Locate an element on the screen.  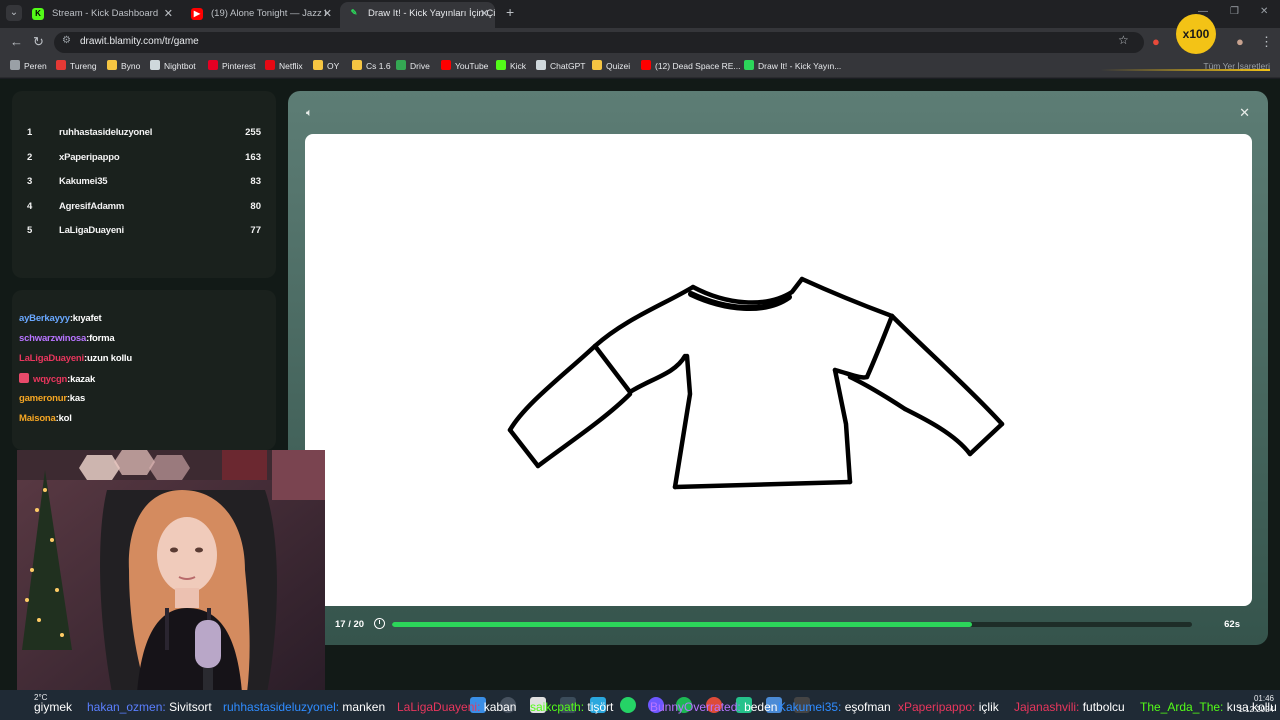
site-info-icon: ⚙ is located at coordinates (66, 40).